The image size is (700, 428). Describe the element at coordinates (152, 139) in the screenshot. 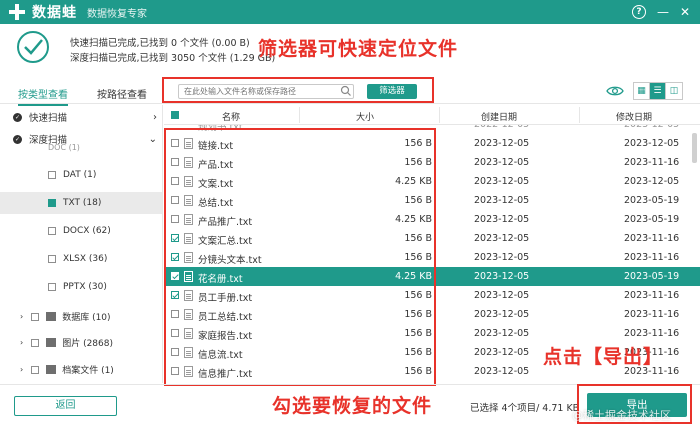

I see `chevron-down-icon: ⌄` at that location.